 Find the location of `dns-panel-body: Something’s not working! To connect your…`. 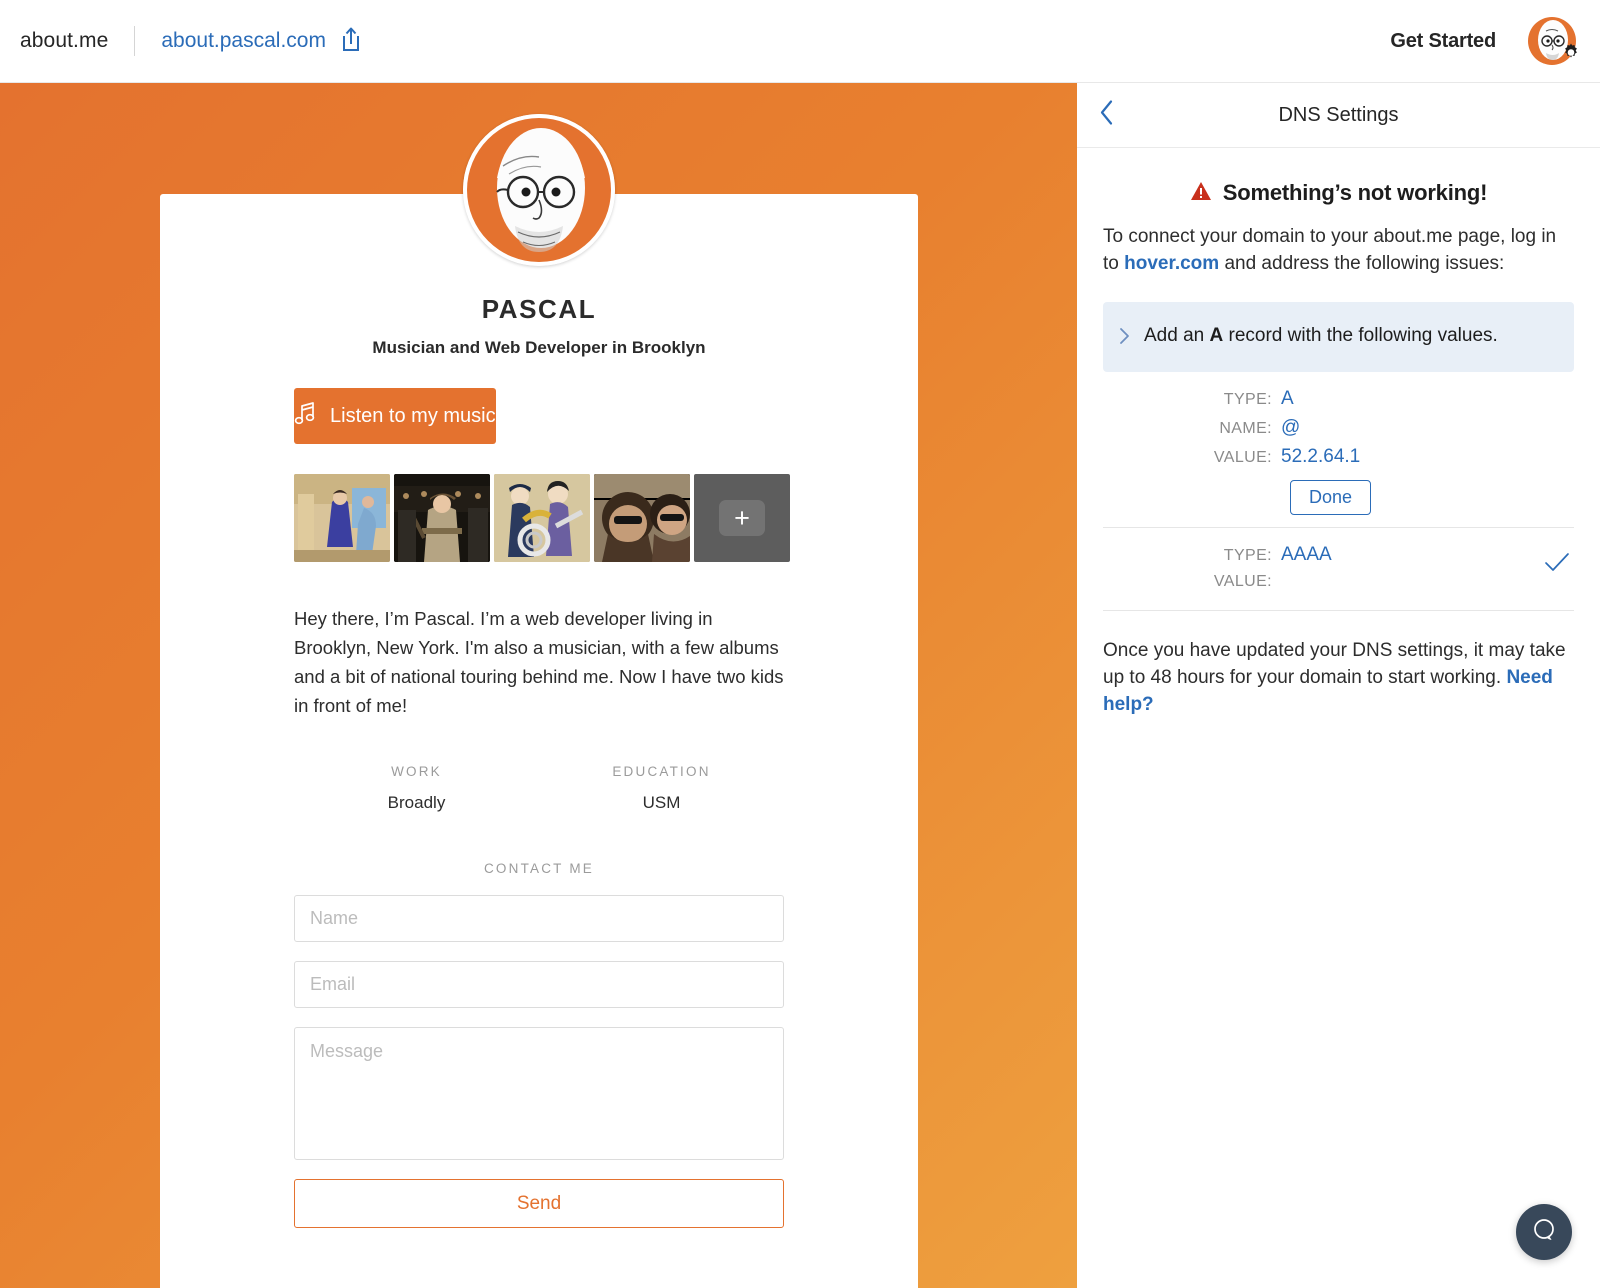

dns-panel-body: Something’s not working! To connect your… is located at coordinates (1338, 433).